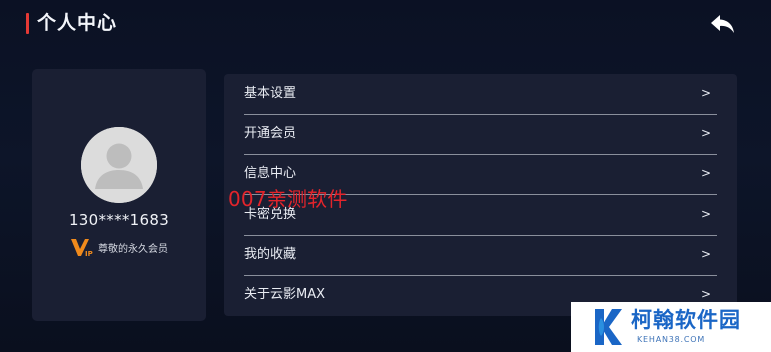 This screenshot has height=352, width=771. What do you see at coordinates (686, 320) in the screenshot?
I see `site-name: 柯翰软件园` at bounding box center [686, 320].